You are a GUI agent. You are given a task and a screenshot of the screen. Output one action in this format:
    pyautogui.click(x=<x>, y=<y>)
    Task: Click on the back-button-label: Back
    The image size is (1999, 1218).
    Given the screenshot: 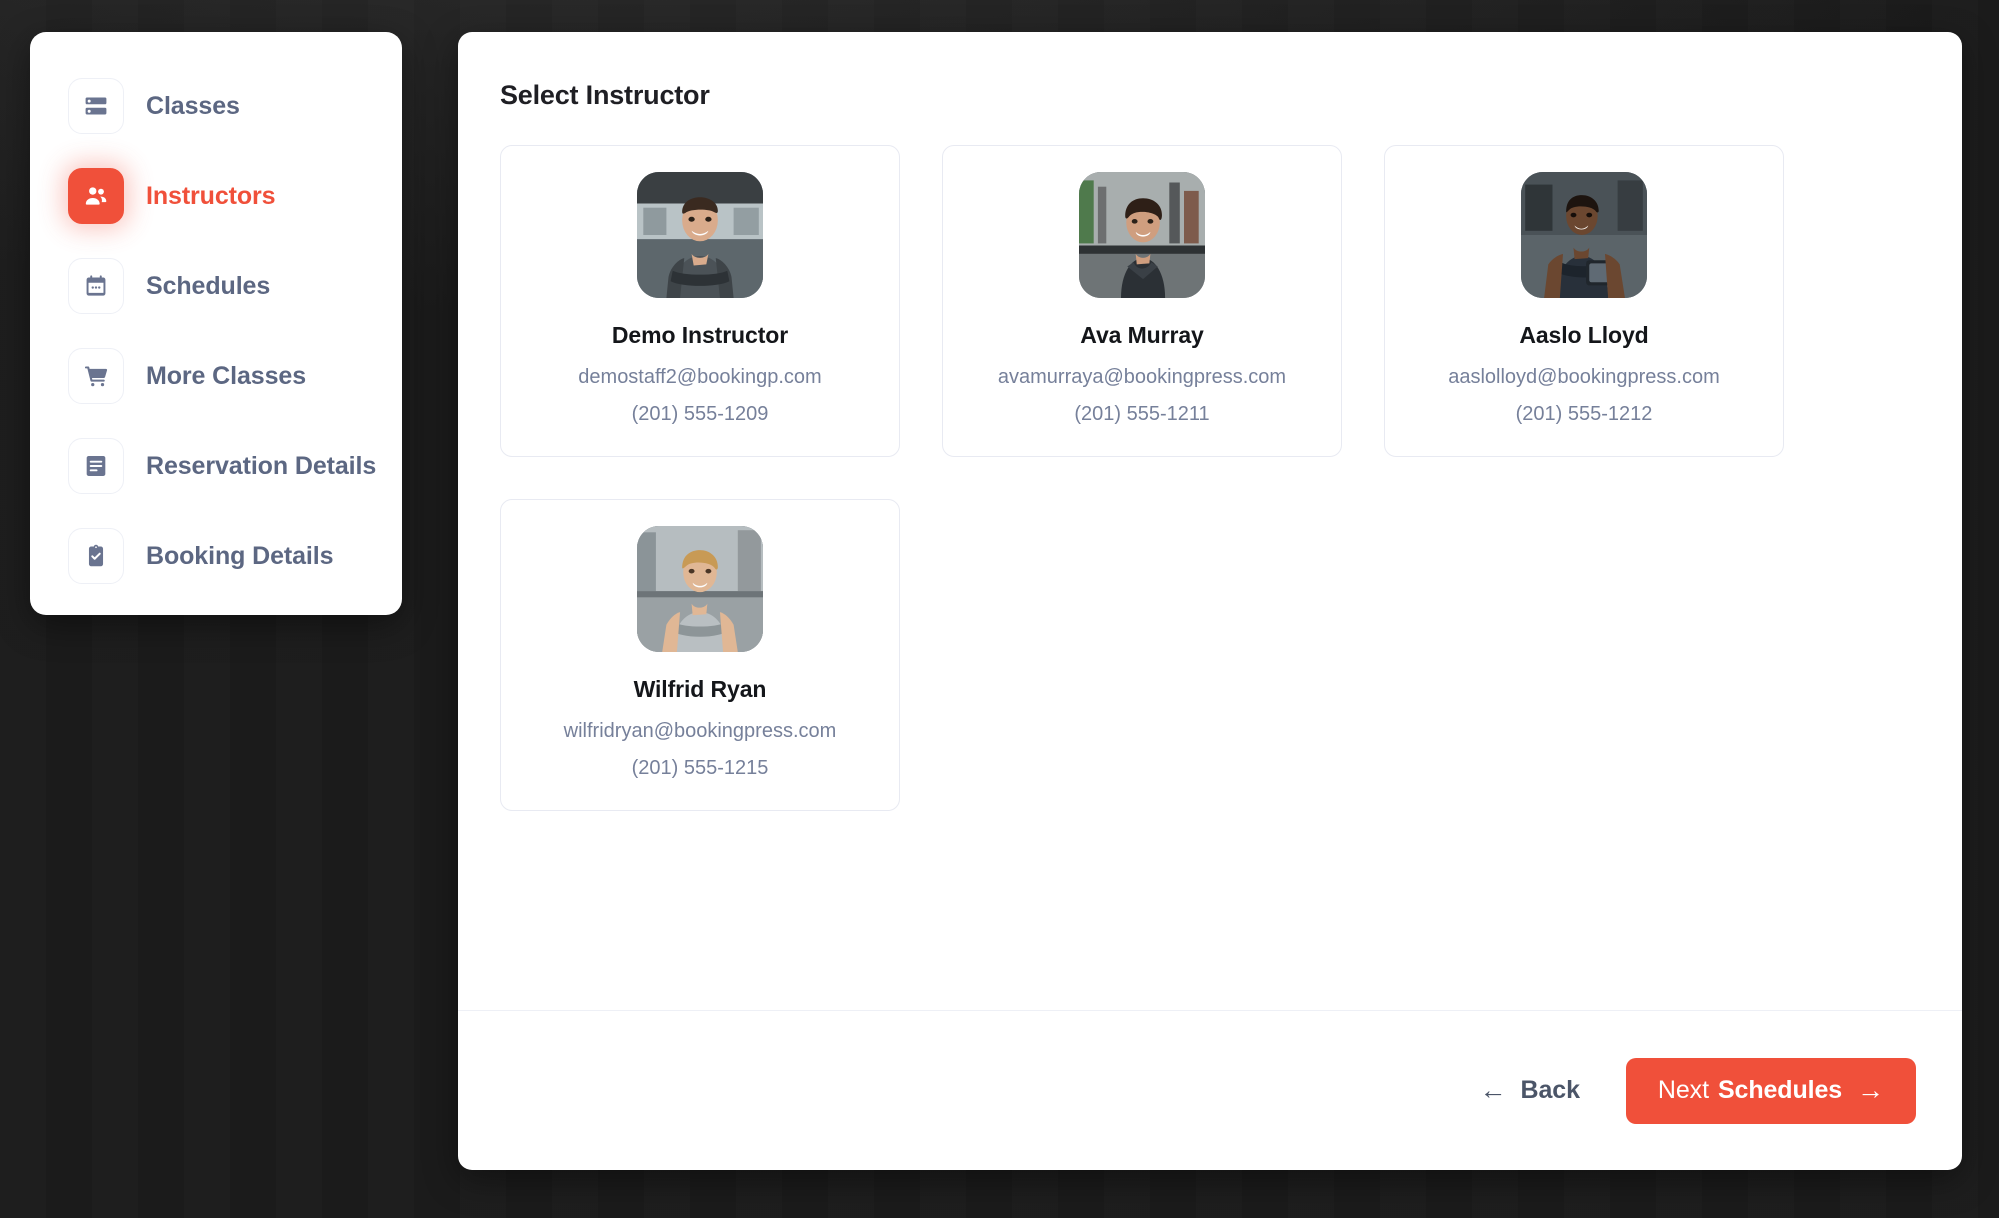 What is the action you would take?
    pyautogui.click(x=1550, y=1090)
    